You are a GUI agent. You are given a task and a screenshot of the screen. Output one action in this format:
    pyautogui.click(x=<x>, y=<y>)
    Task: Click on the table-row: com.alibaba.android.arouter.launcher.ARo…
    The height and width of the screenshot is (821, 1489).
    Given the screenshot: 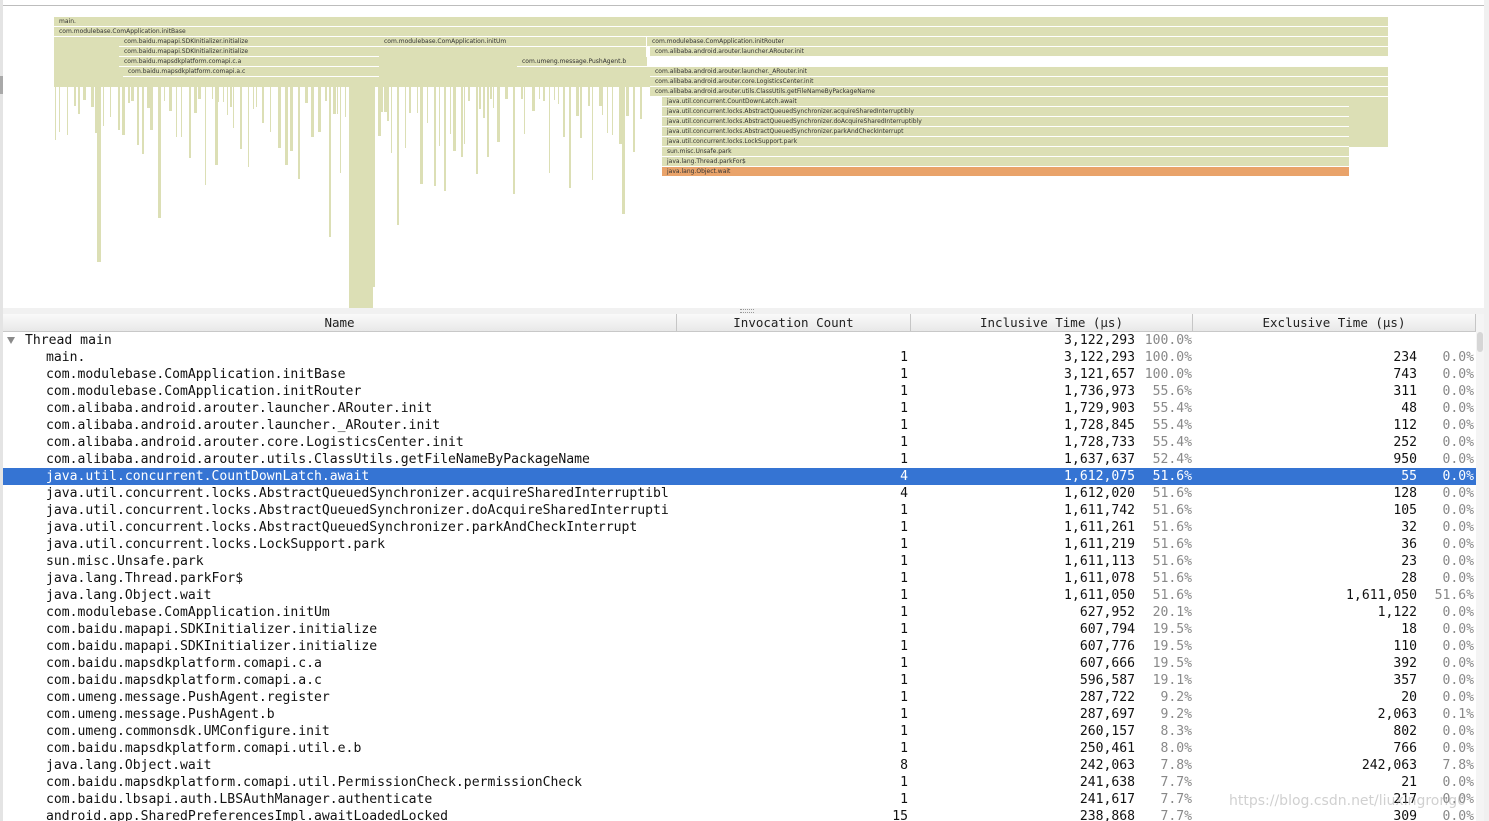 What is the action you would take?
    pyautogui.click(x=739, y=408)
    